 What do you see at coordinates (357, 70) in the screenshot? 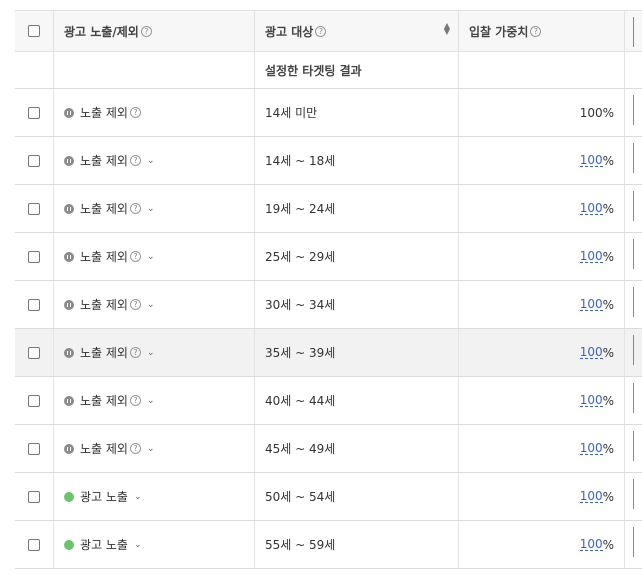
I see `subheader-target: 설정한 타겟팅 결과` at bounding box center [357, 70].